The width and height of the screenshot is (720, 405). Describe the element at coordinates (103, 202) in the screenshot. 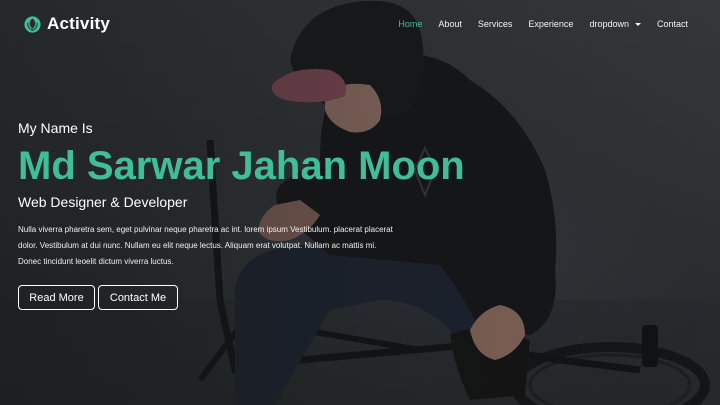

I see `hero-role: Web Designer & Developer` at that location.